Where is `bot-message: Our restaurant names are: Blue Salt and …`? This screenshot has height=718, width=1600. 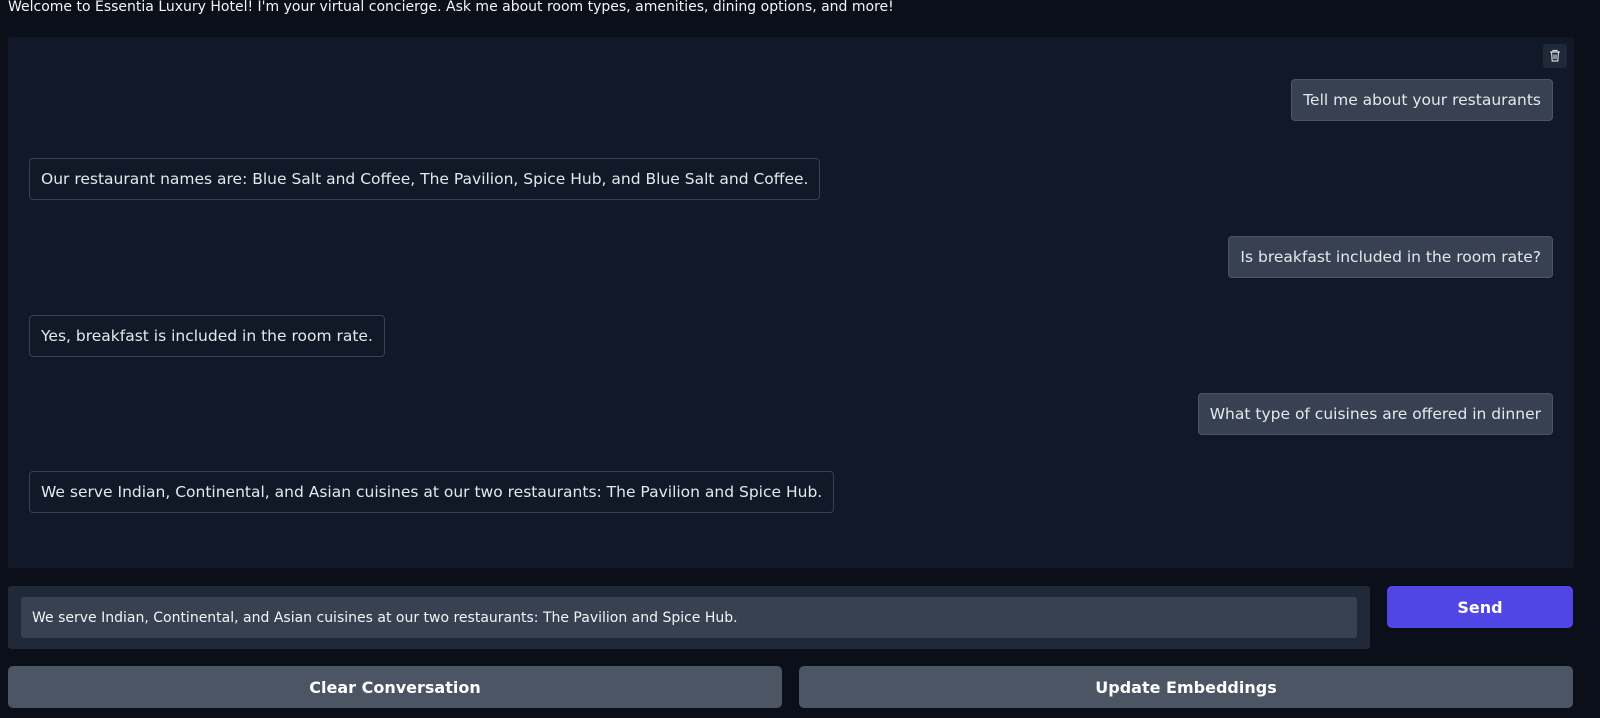 bot-message: Our restaurant names are: Blue Salt and … is located at coordinates (425, 179).